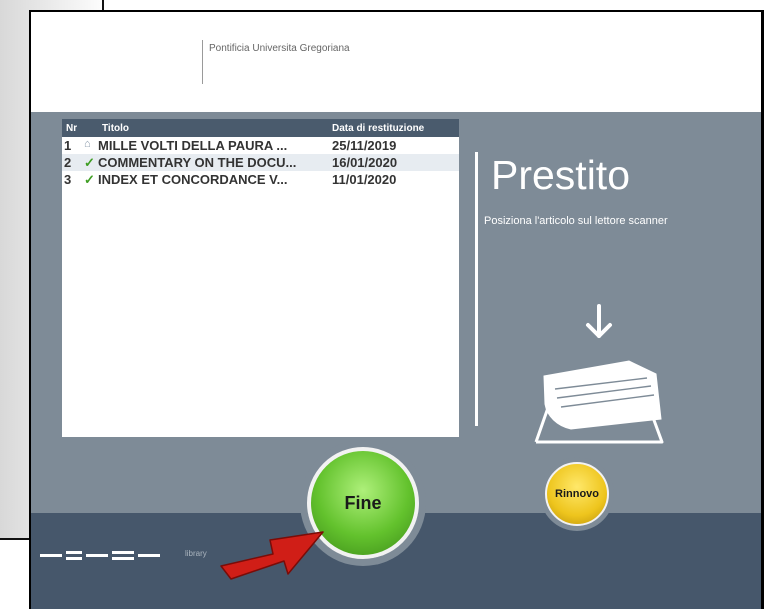 The width and height of the screenshot is (769, 609). Describe the element at coordinates (560, 175) in the screenshot. I see `panel-title: Prestito` at that location.